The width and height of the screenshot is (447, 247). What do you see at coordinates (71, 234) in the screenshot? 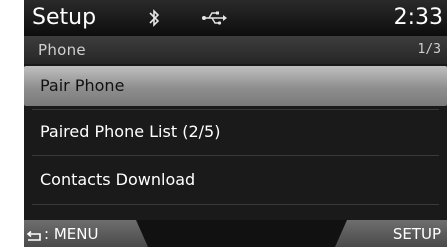
I see `menu-button-label: : MENU` at bounding box center [71, 234].